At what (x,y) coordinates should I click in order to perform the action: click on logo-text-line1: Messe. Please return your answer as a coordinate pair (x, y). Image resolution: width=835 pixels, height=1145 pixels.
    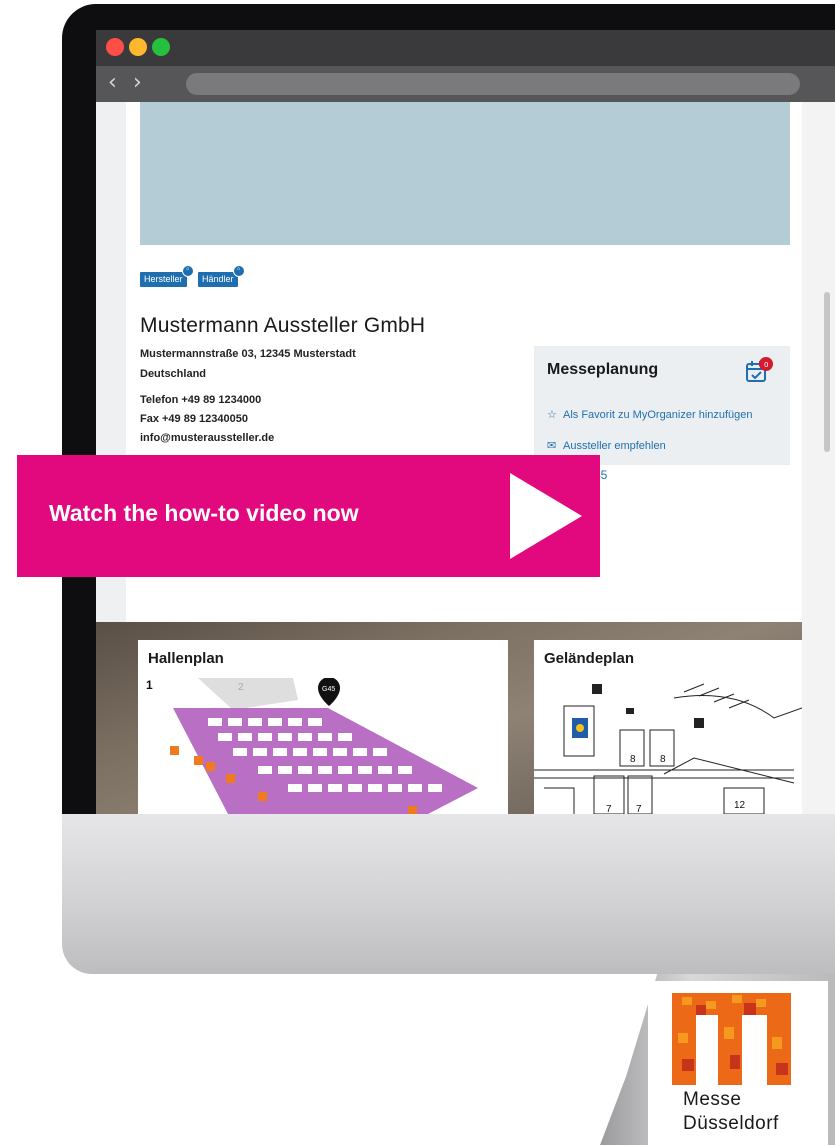
    Looking at the image, I should click on (712, 1099).